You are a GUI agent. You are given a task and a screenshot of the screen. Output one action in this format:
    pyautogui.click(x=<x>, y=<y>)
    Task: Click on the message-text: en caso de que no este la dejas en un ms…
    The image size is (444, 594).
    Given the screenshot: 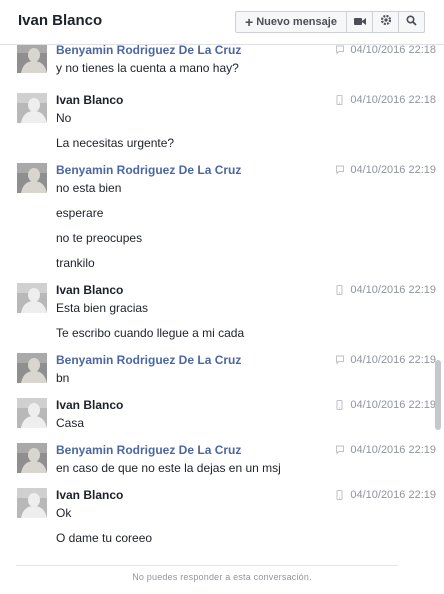 What is the action you would take?
    pyautogui.click(x=168, y=468)
    